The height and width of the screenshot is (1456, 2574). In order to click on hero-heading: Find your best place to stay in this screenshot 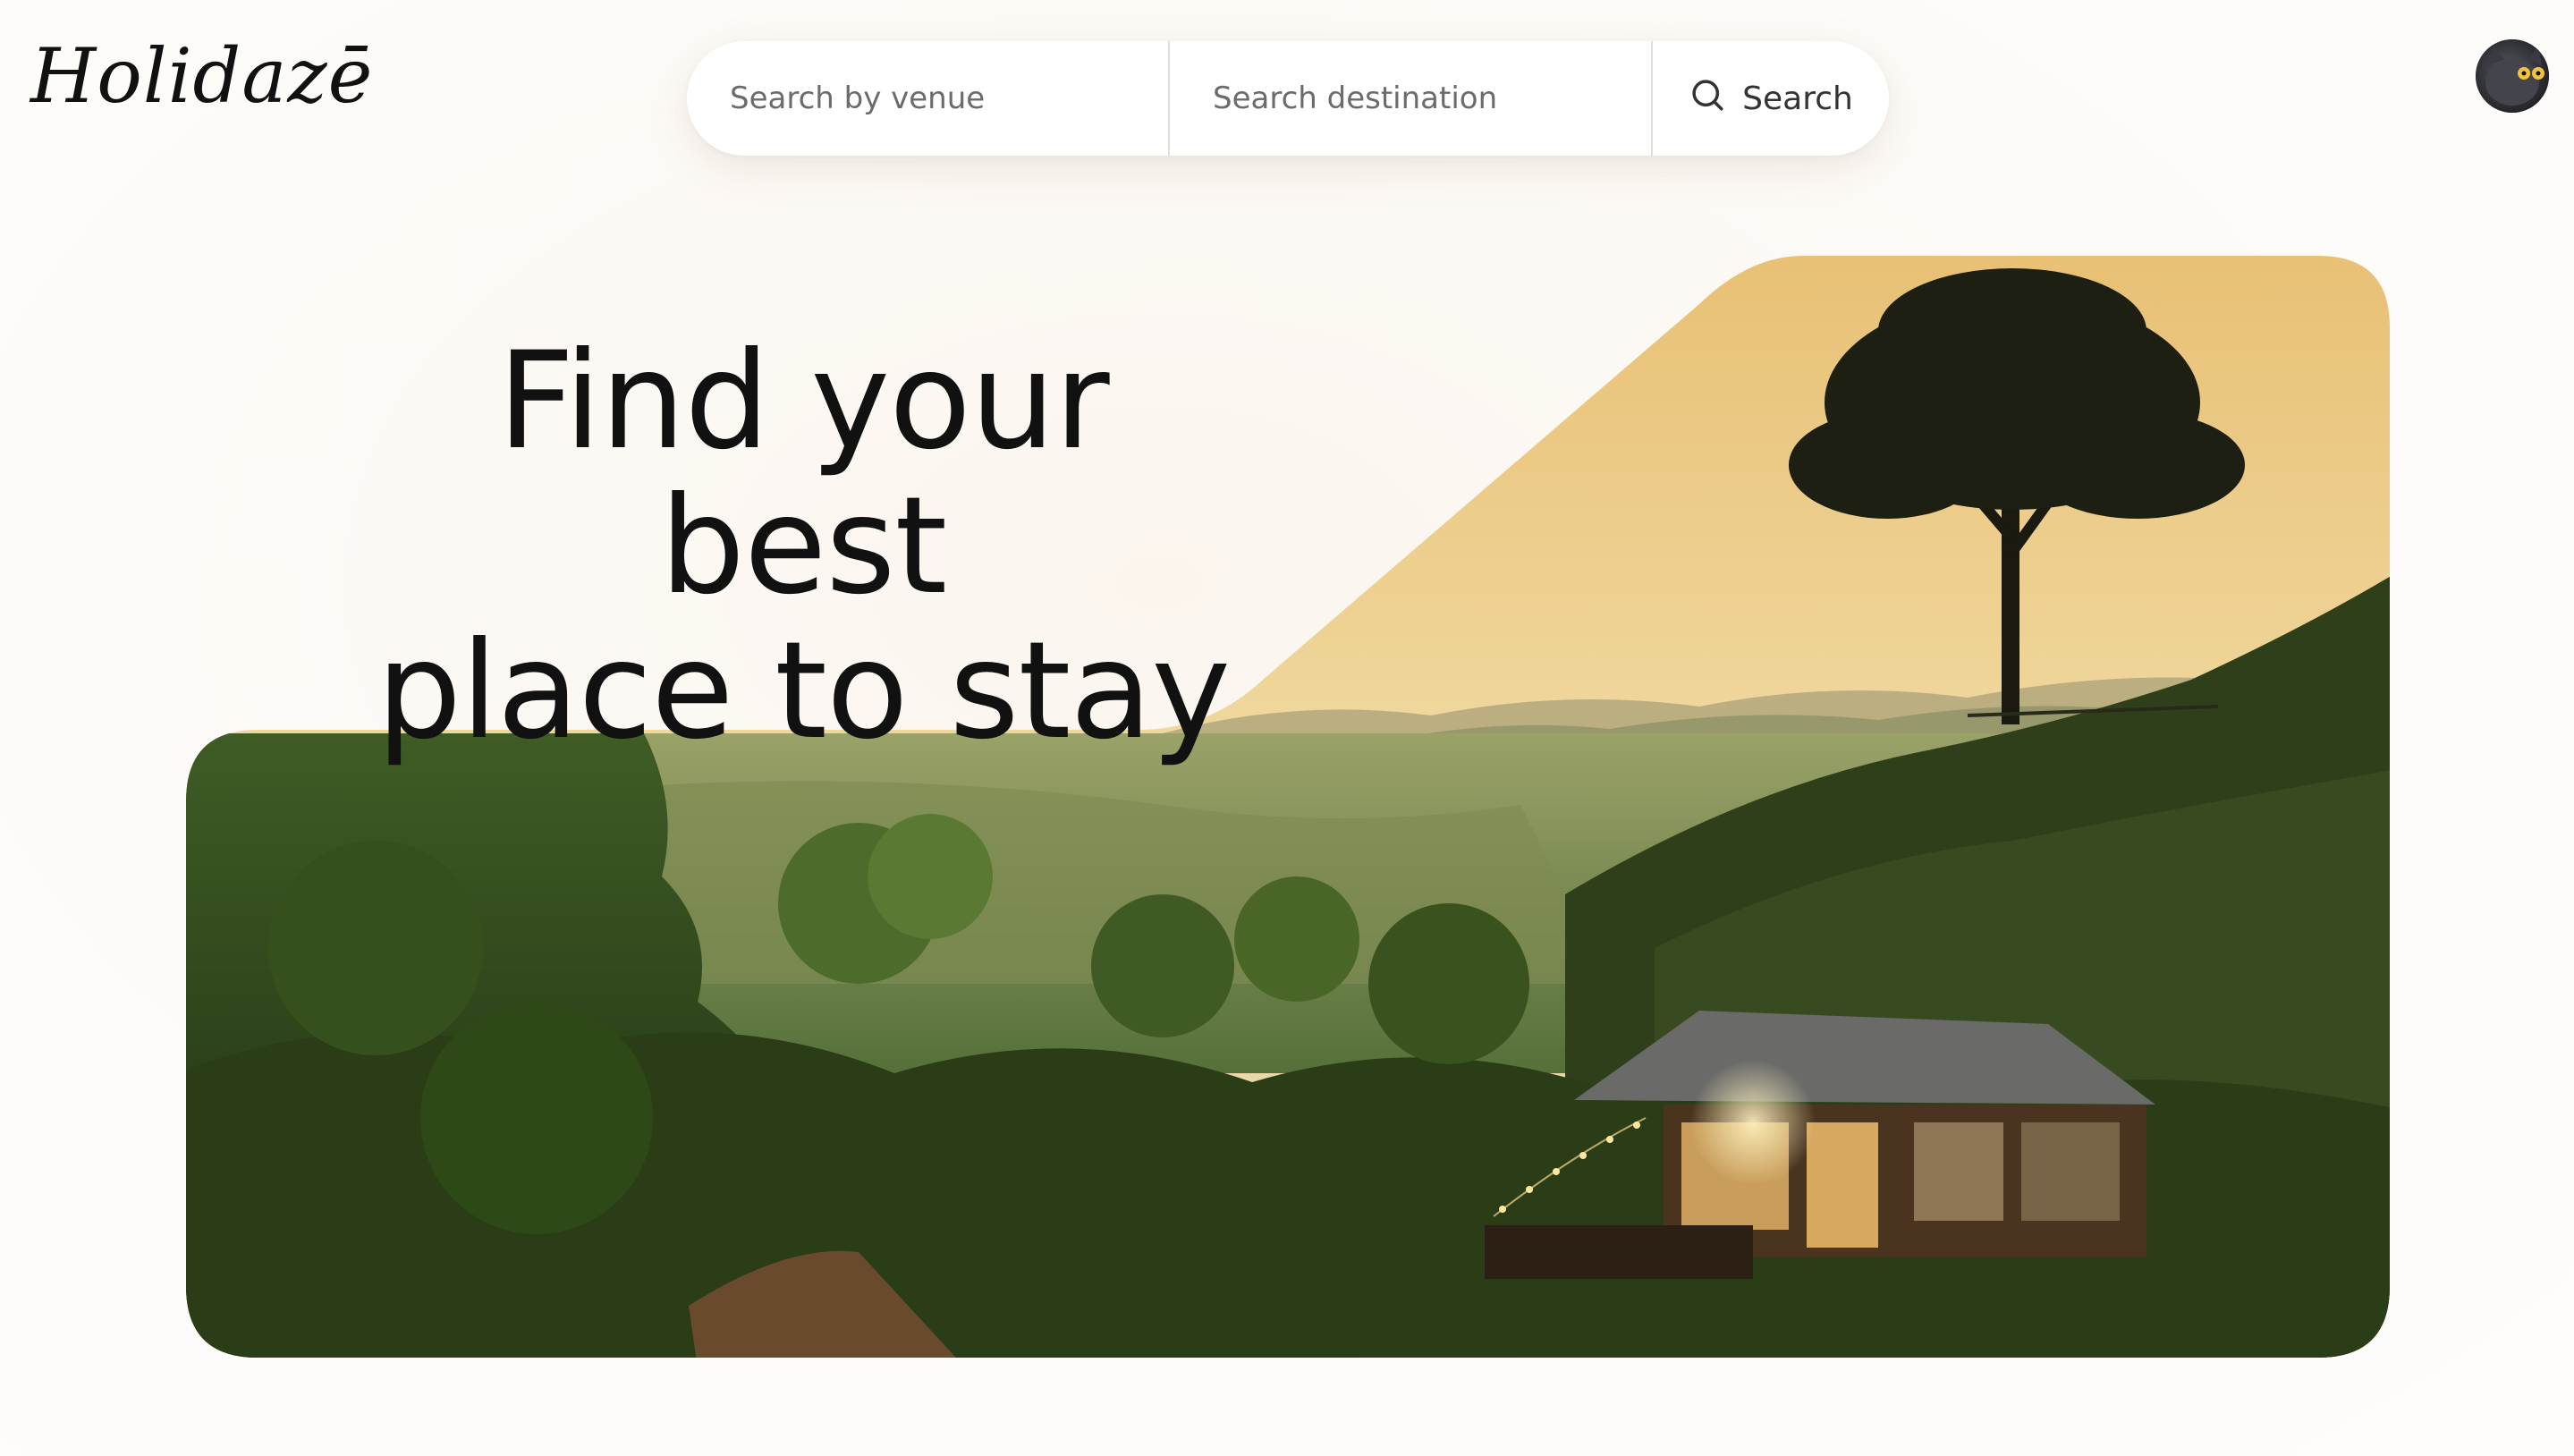, I will do `click(803, 546)`.